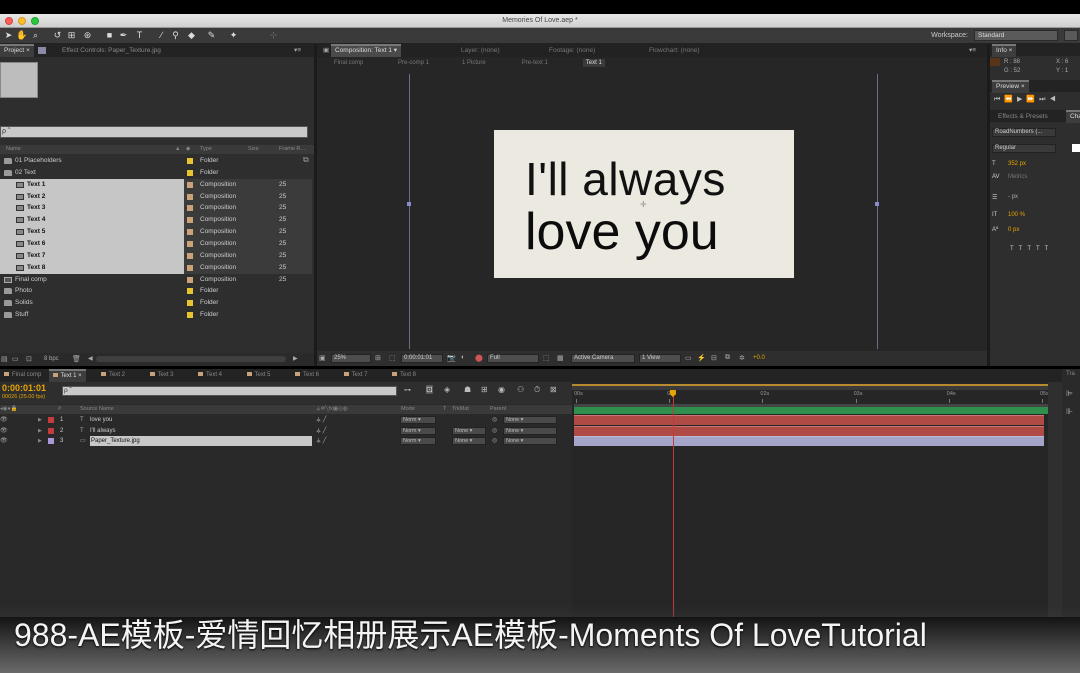  I want to click on always-preview-icon: ▣, so click(322, 358).